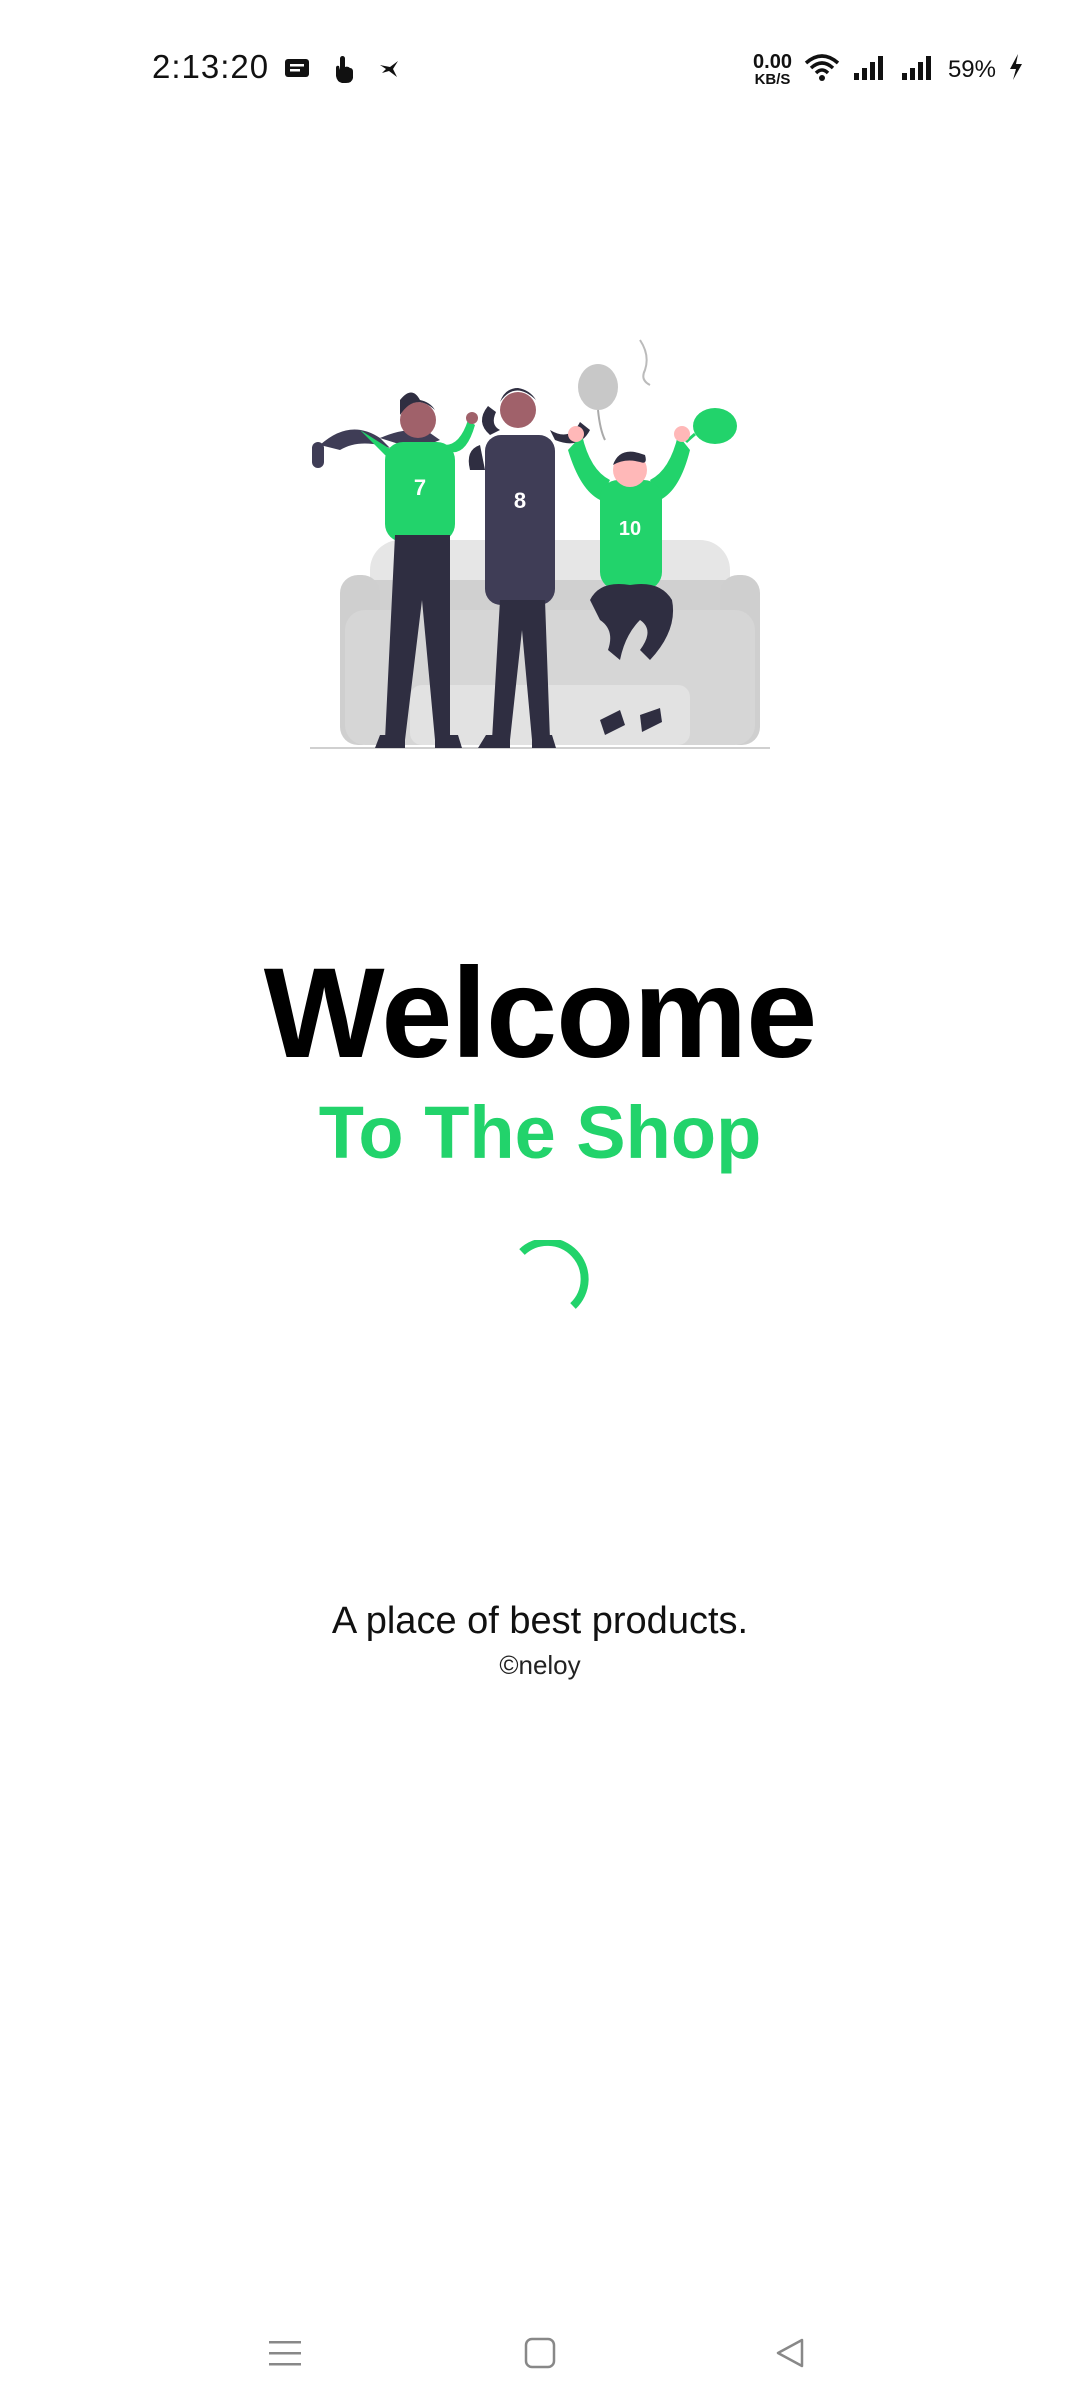  I want to click on welcome-title: Welcome, so click(540, 1013).